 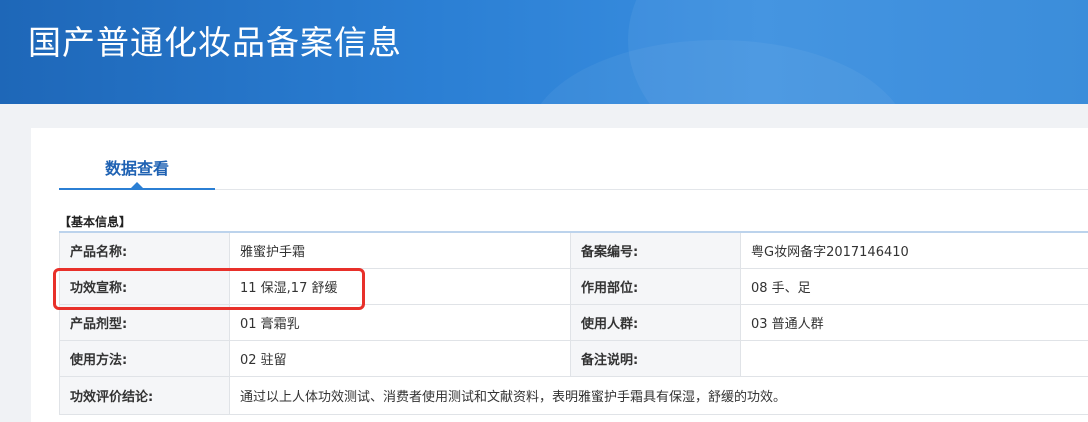 I want to click on efficacy-conclusion-label: 功效评价结论:, so click(x=144, y=395).